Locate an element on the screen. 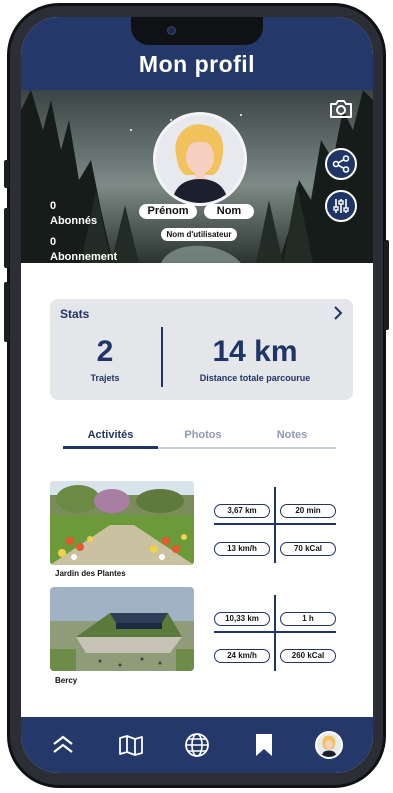 The width and height of the screenshot is (393, 793). trip-calories: 70 kCal is located at coordinates (308, 549).